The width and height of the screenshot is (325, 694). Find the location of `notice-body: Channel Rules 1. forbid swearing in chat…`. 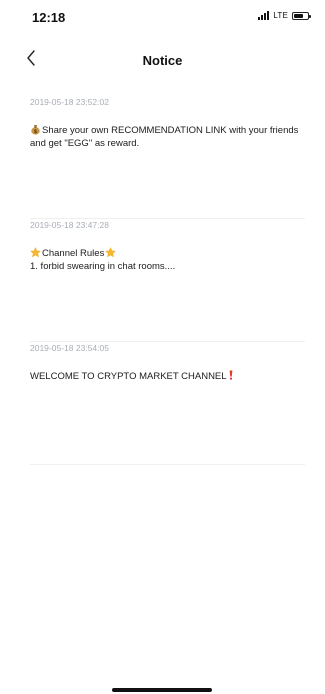

notice-body: Channel Rules 1. forbid swearing in chat… is located at coordinates (166, 259).